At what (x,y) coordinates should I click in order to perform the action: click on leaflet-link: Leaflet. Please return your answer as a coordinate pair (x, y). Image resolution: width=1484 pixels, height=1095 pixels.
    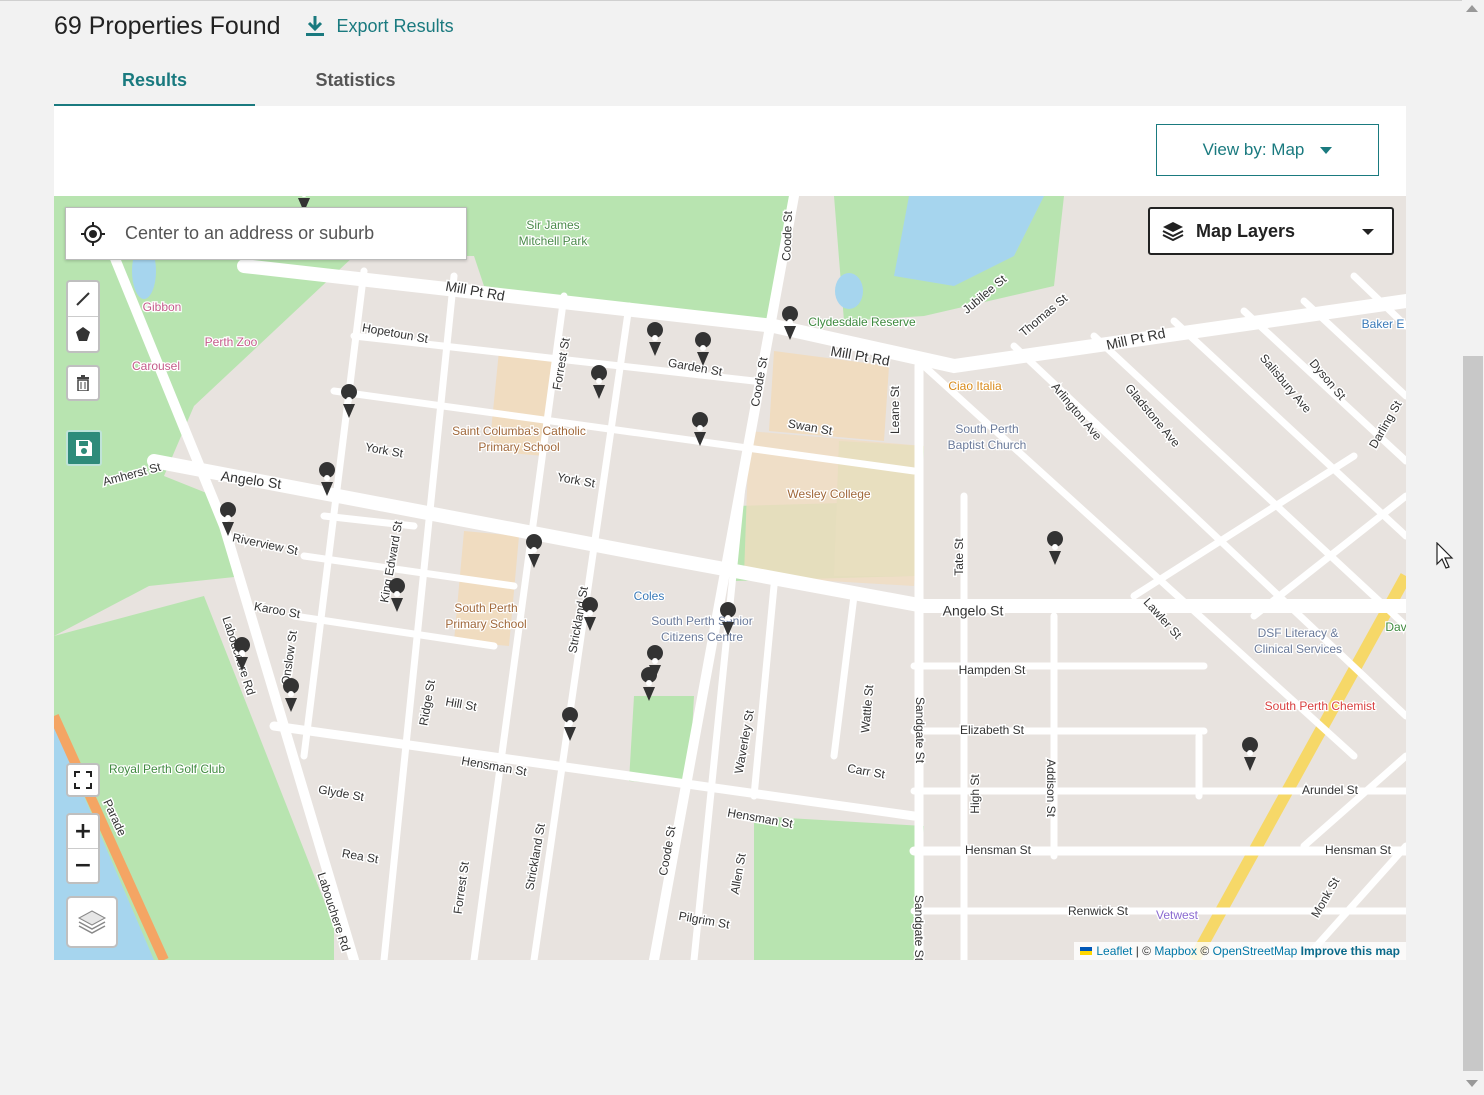
    Looking at the image, I should click on (1114, 951).